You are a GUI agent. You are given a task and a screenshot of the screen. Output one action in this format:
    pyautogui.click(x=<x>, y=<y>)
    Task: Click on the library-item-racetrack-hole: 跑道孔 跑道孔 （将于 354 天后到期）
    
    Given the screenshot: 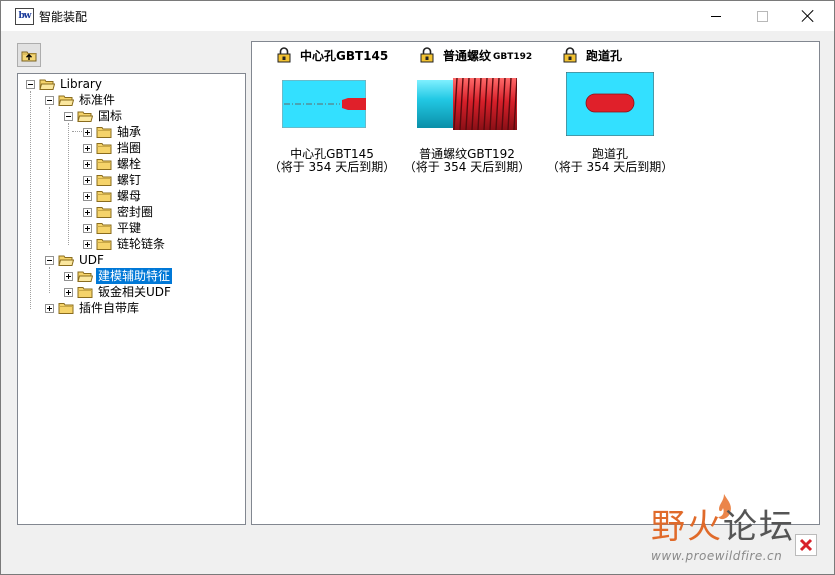 What is the action you would take?
    pyautogui.click(x=629, y=112)
    